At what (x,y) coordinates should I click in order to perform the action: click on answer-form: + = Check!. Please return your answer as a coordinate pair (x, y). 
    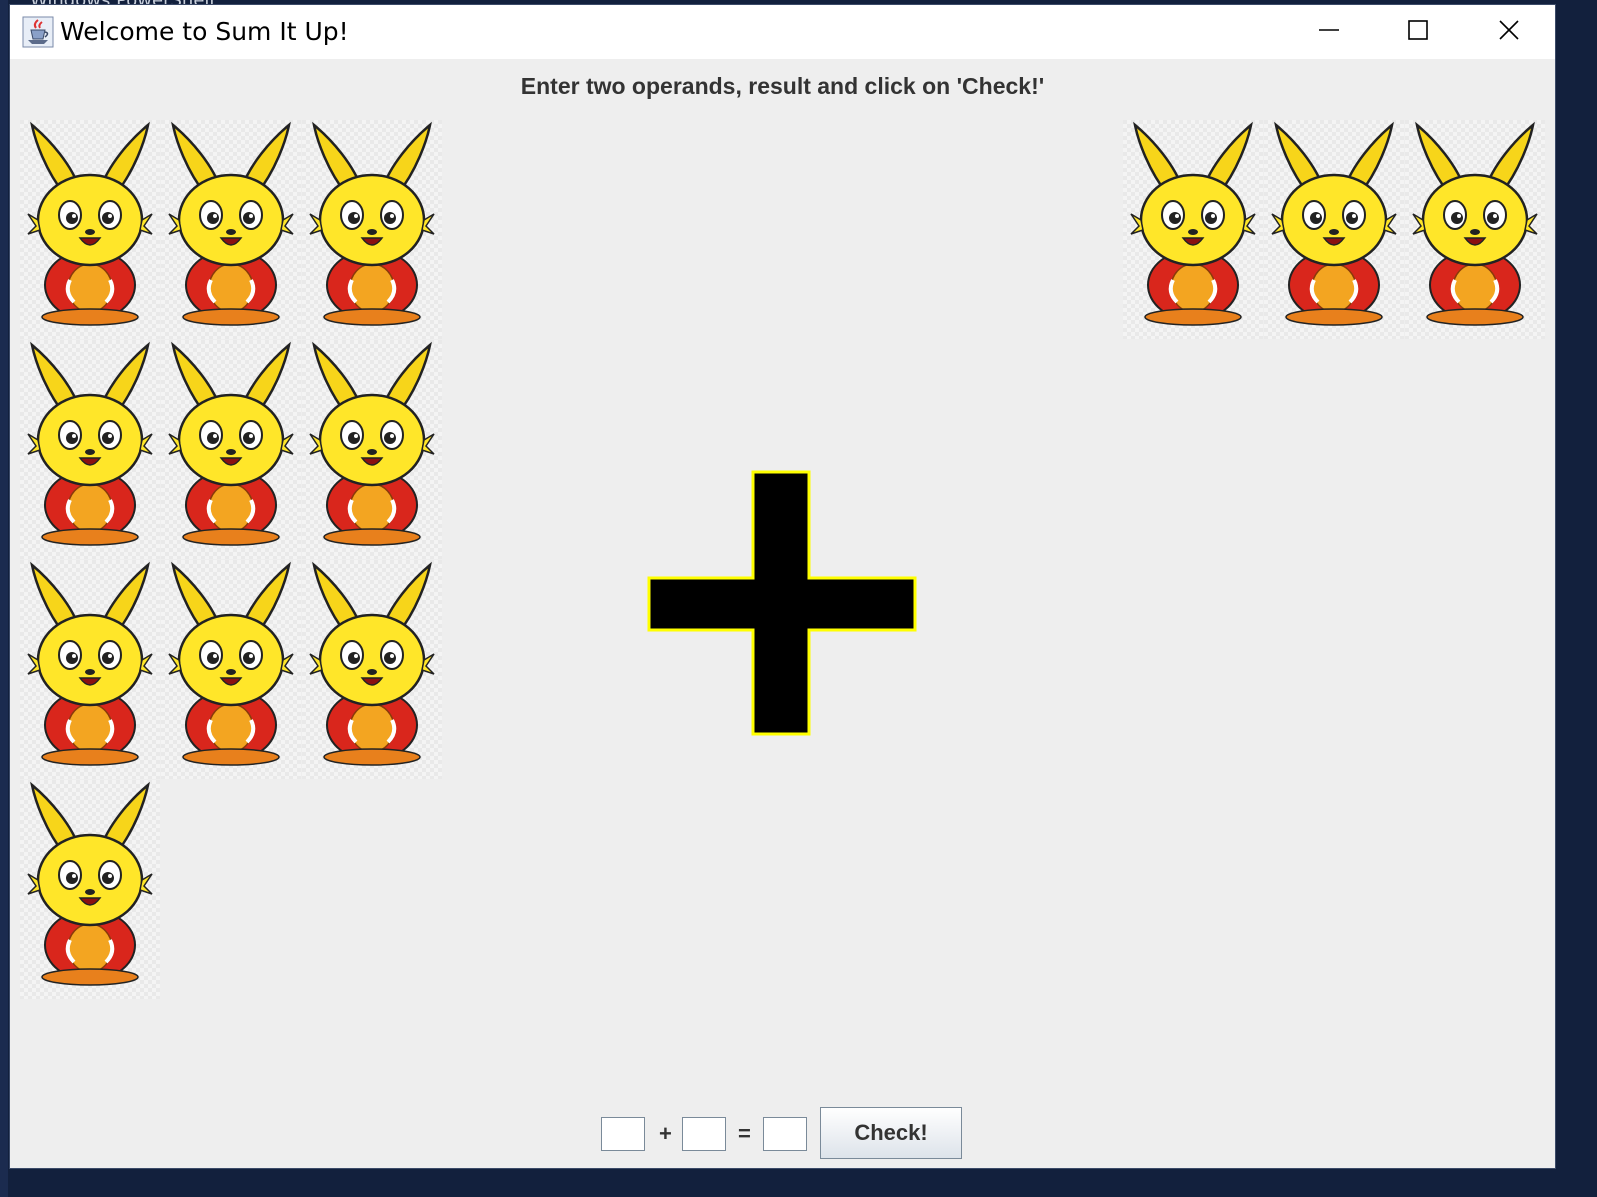
    Looking at the image, I should click on (782, 1135).